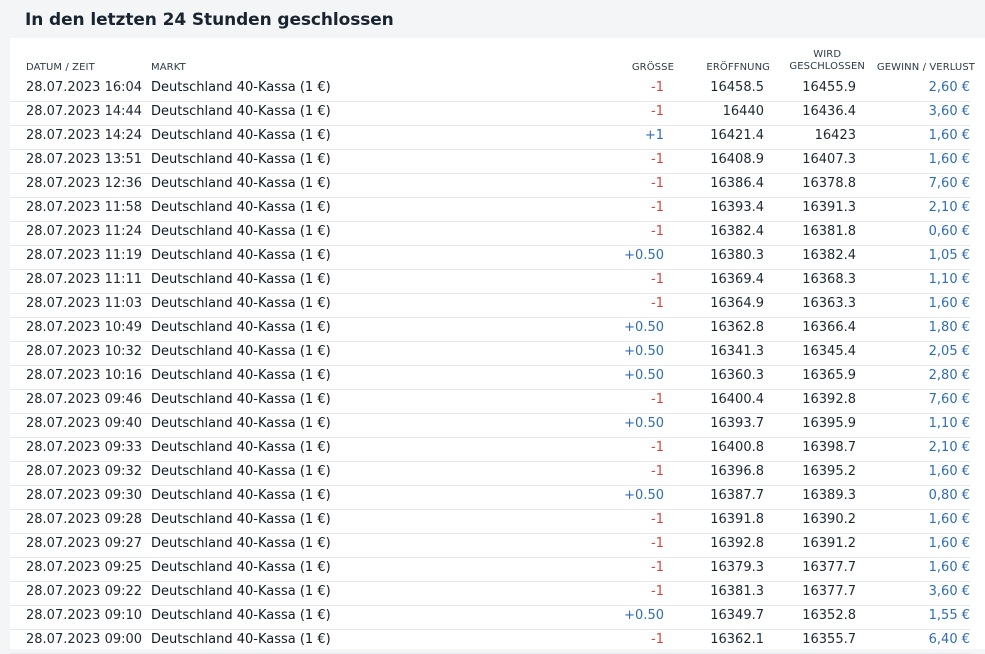 This screenshot has height=654, width=985. Describe the element at coordinates (829, 231) in the screenshot. I see `cell-close: 16381.8` at that location.